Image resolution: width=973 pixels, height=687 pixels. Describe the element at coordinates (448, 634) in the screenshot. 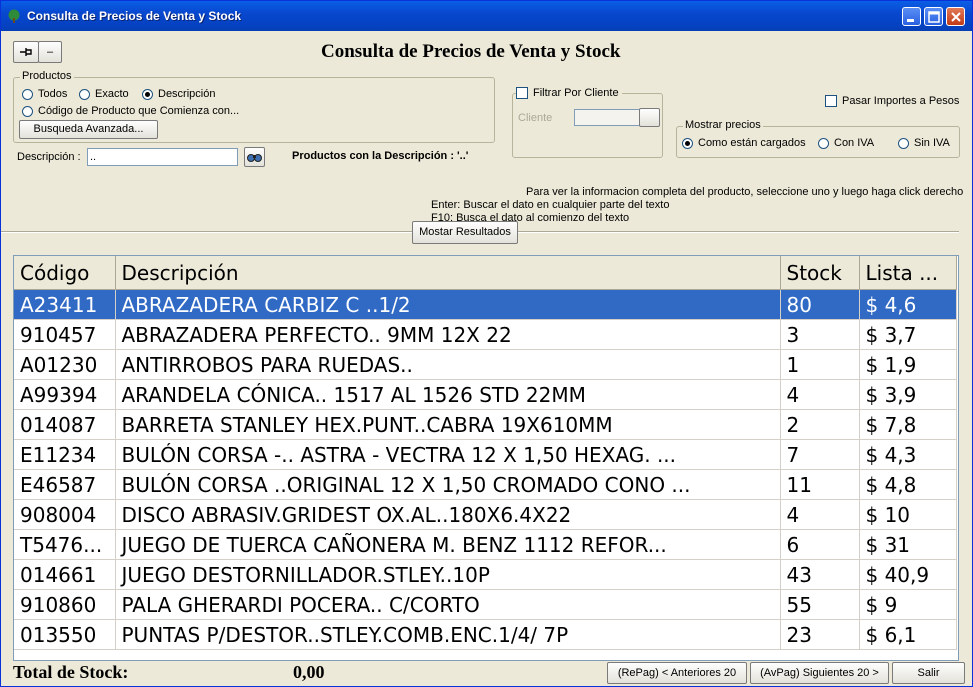

I see `cell-descripcion: PUNTAS P/DESTOR..STLEY.COMB.ENC.1/4/ 7P` at that location.